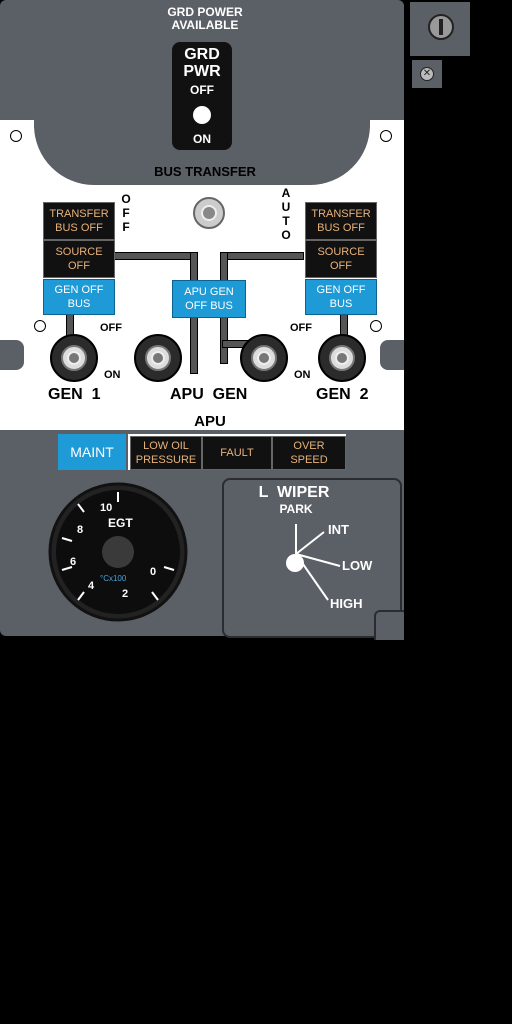 The image size is (512, 1024). I want to click on gen2-label: GEN 2, so click(342, 394).